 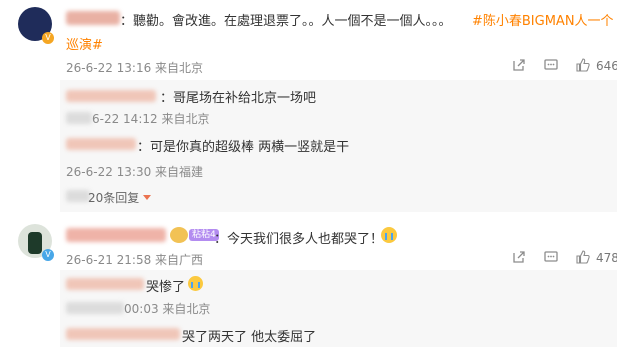 I want to click on more-replies-blur, so click(x=78, y=196).